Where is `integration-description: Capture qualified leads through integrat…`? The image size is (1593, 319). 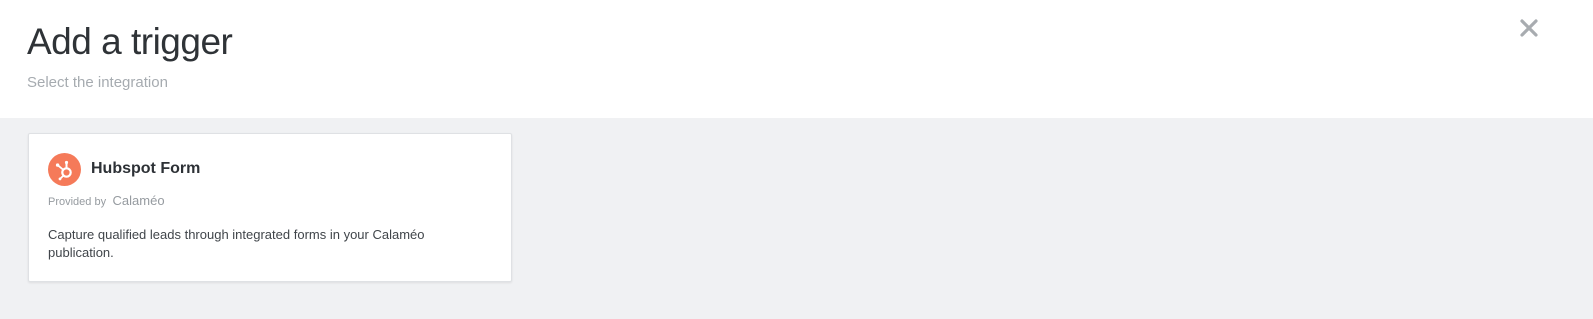
integration-description: Capture qualified leads through integrat… is located at coordinates (236, 243).